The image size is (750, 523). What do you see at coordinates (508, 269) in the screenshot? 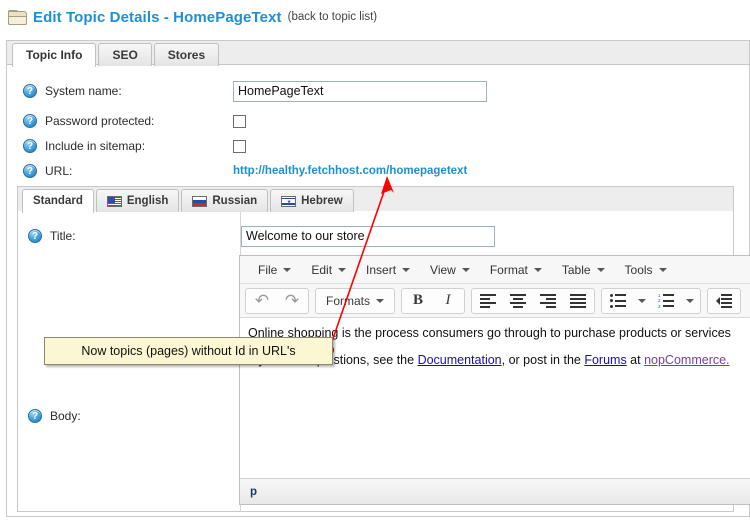
I see `menu-format-label: Format` at bounding box center [508, 269].